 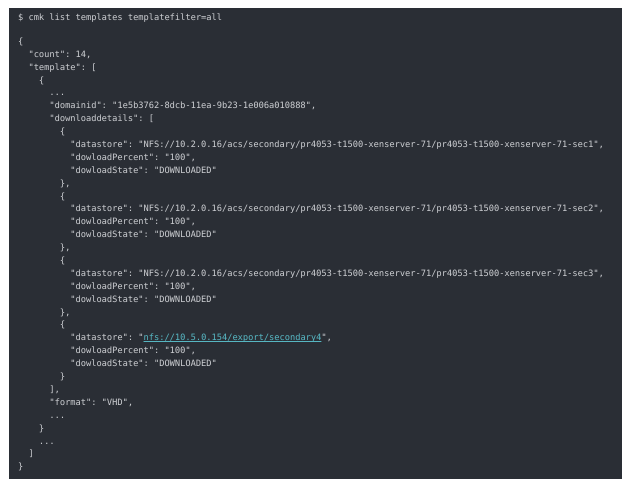 I want to click on link: nfs://10.5.0.154/export/secondary4, so click(x=233, y=338).